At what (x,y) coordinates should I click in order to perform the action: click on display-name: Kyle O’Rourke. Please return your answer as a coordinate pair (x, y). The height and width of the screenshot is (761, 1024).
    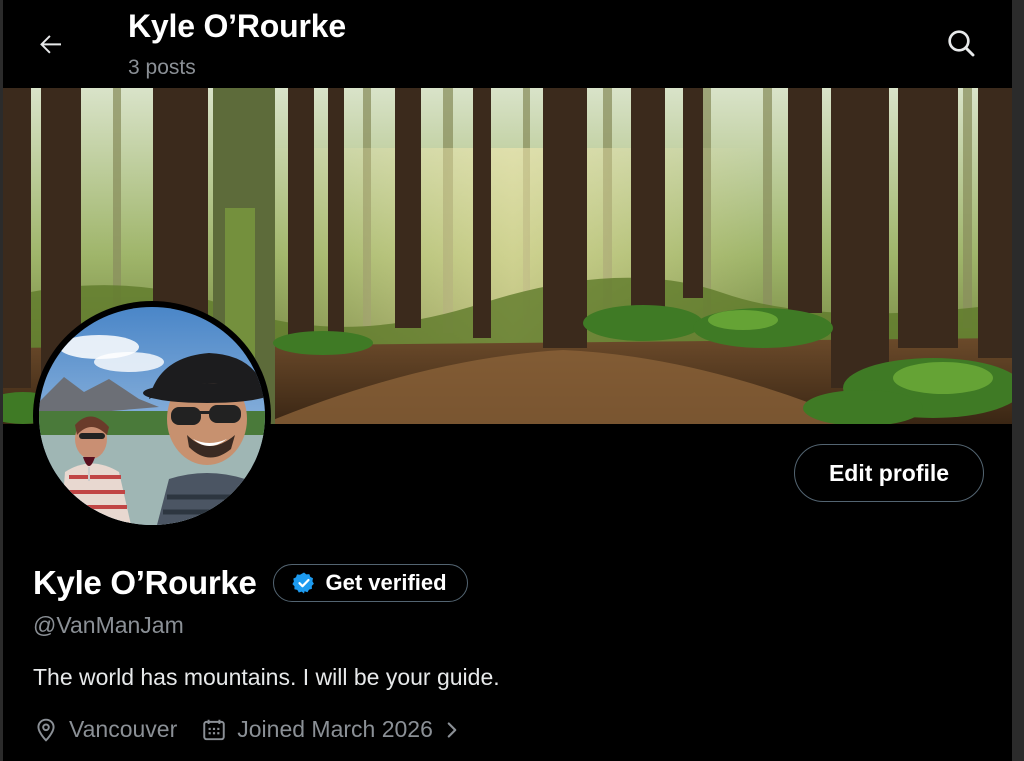
    Looking at the image, I should click on (145, 582).